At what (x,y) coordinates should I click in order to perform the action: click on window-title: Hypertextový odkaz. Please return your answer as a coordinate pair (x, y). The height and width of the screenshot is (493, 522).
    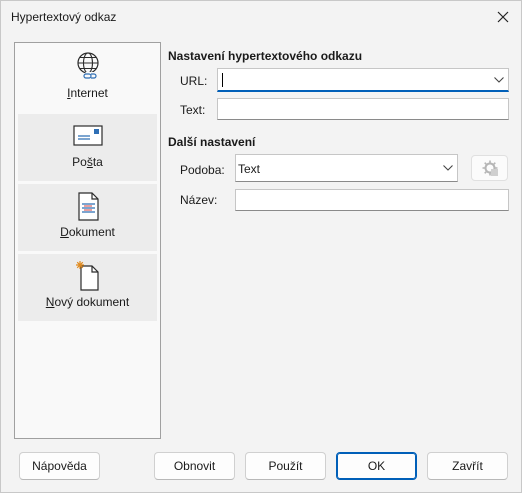
    Looking at the image, I should click on (64, 17).